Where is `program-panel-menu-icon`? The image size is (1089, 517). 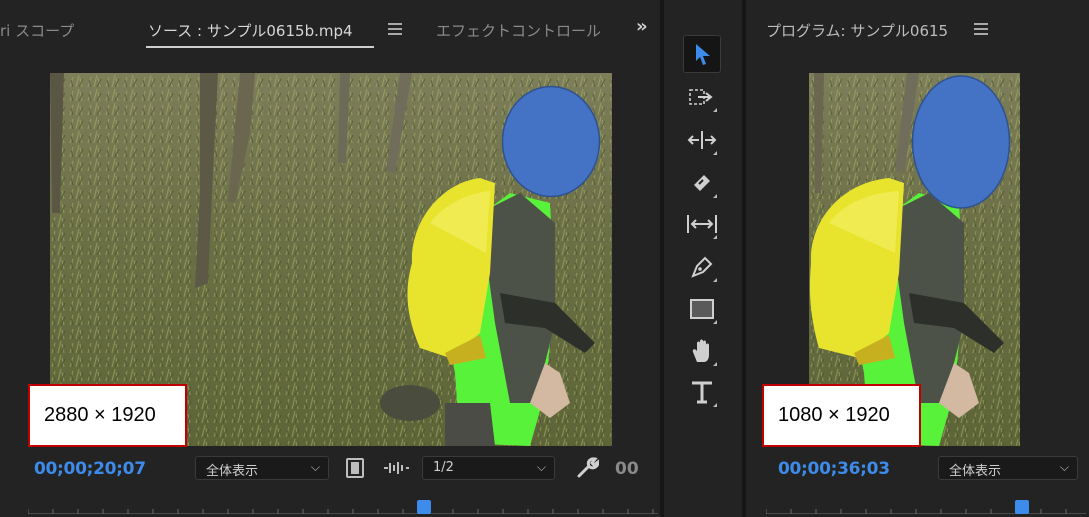 program-panel-menu-icon is located at coordinates (981, 29).